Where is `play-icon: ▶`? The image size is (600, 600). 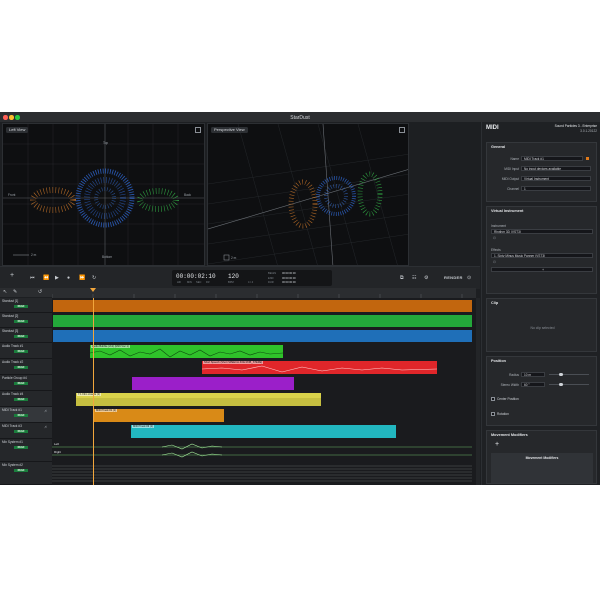 play-icon: ▶ is located at coordinates (57, 278).